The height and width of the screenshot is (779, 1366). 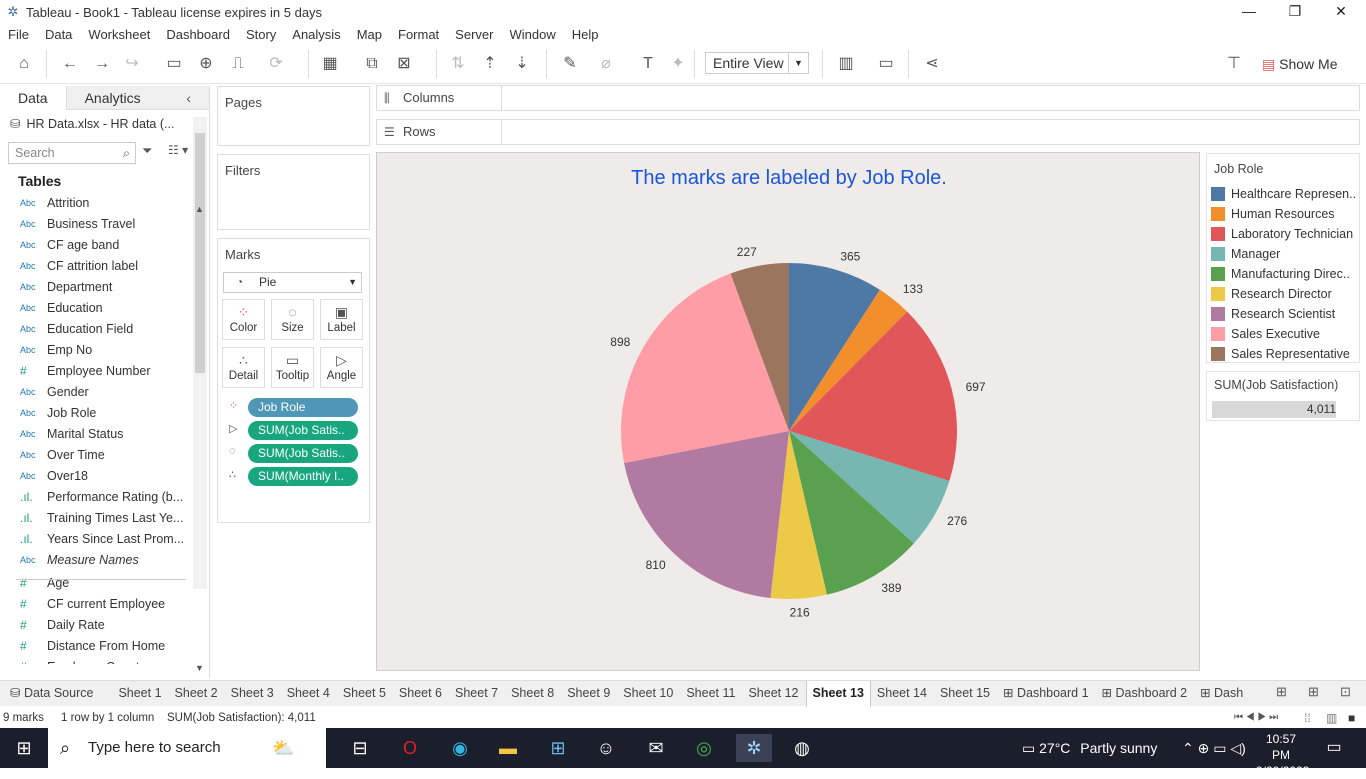 I want to click on pages-card: Pages, so click(x=293, y=116).